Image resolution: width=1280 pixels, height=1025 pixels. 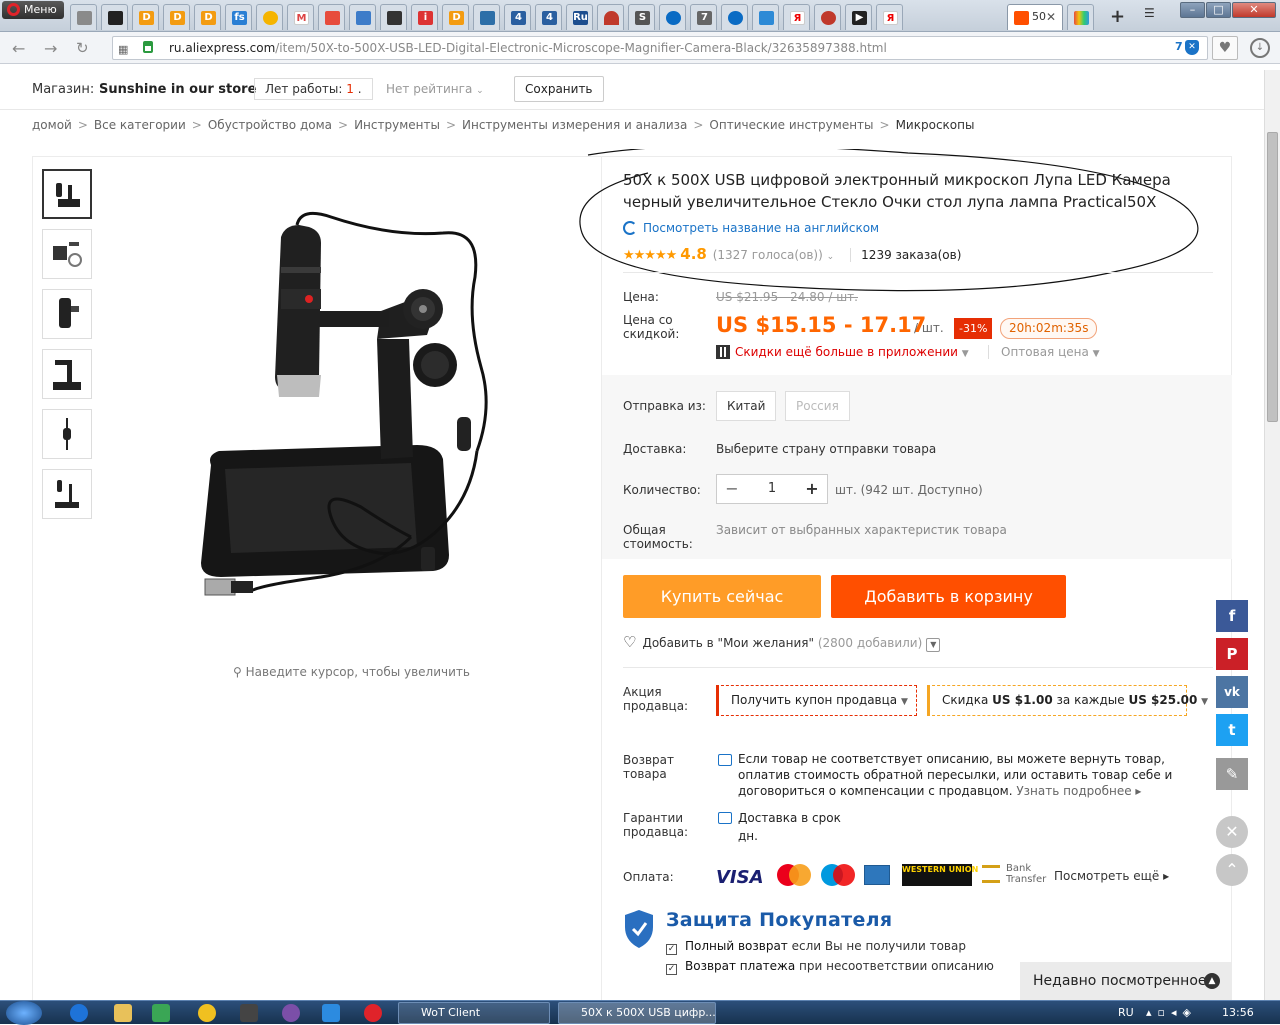 I want to click on store-name-link: Sunshine in our store, so click(x=177, y=89).